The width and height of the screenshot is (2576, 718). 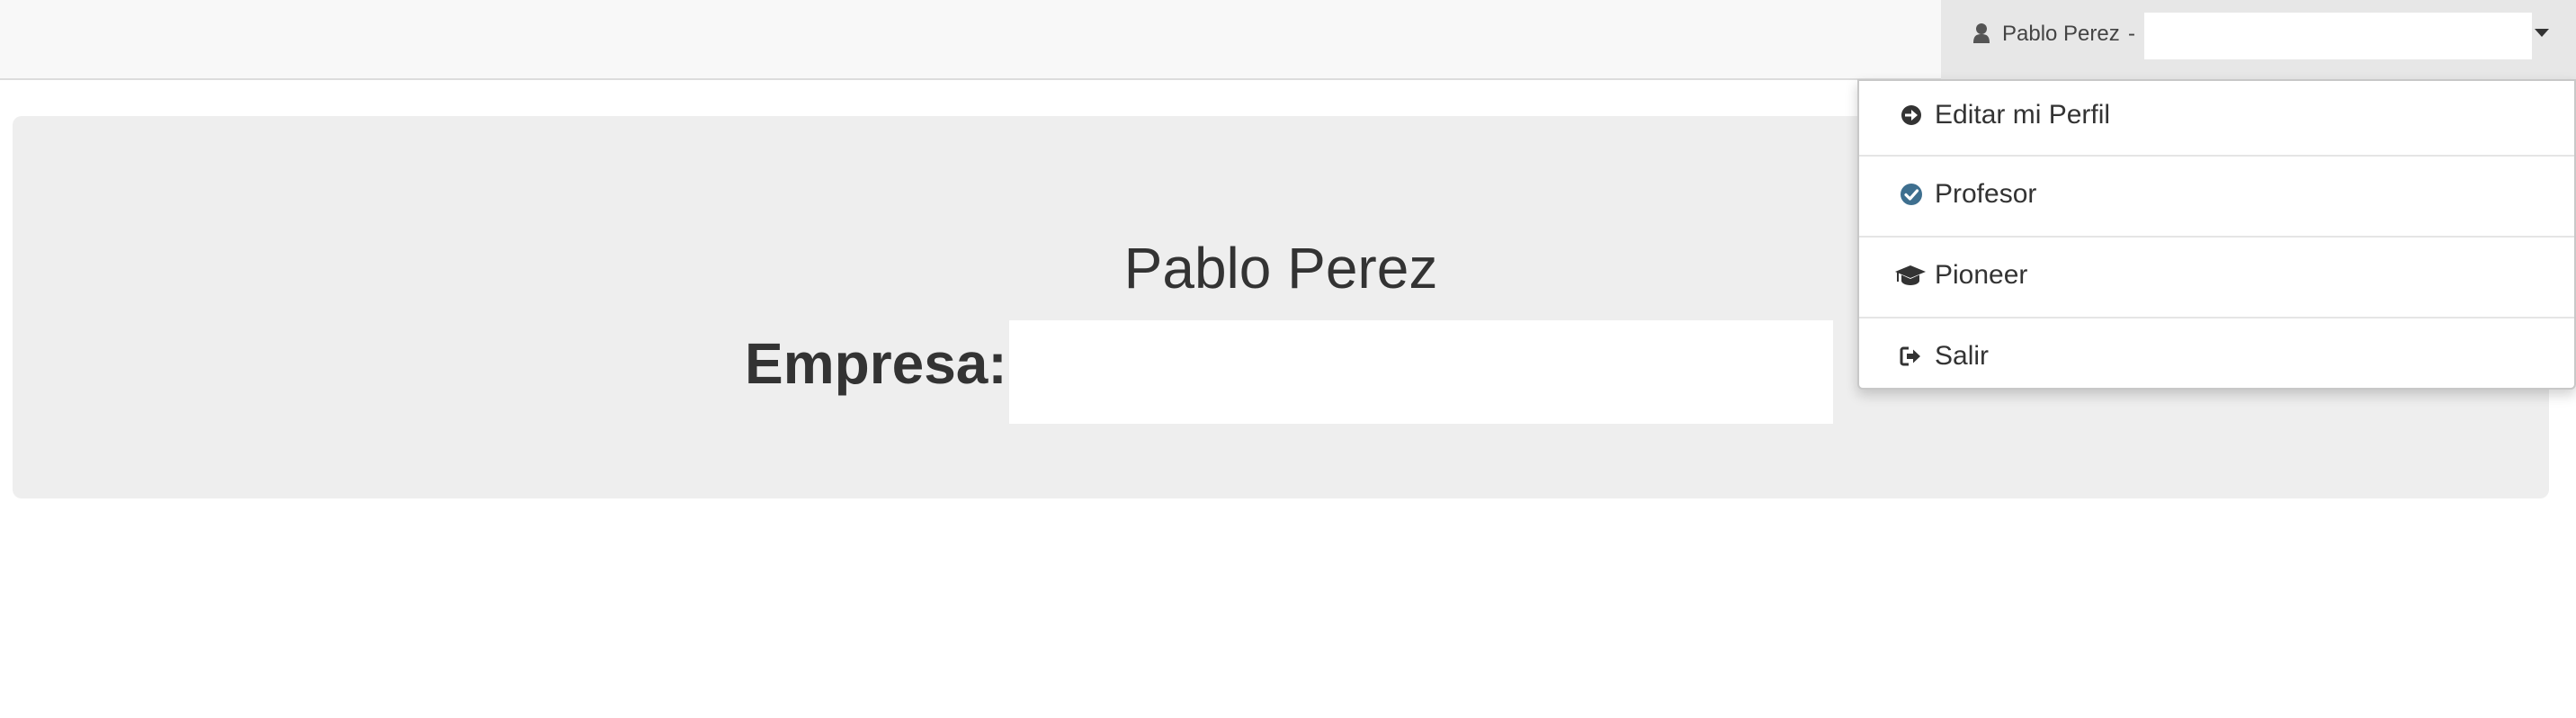 I want to click on caret-down-icon, so click(x=2542, y=33).